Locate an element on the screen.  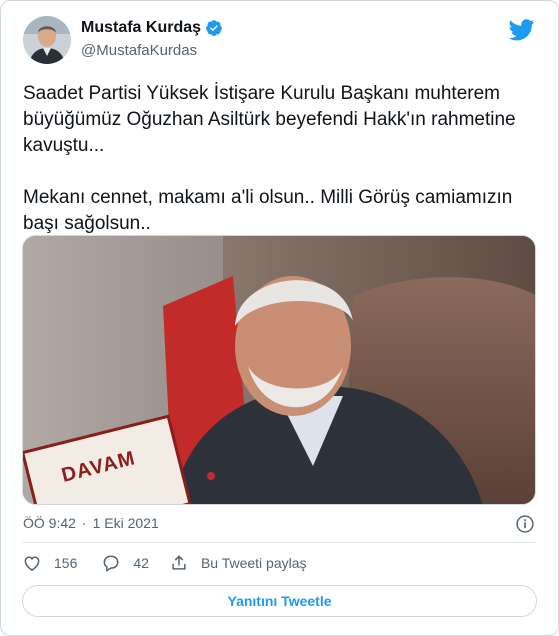
reply-icon is located at coordinates (111, 563).